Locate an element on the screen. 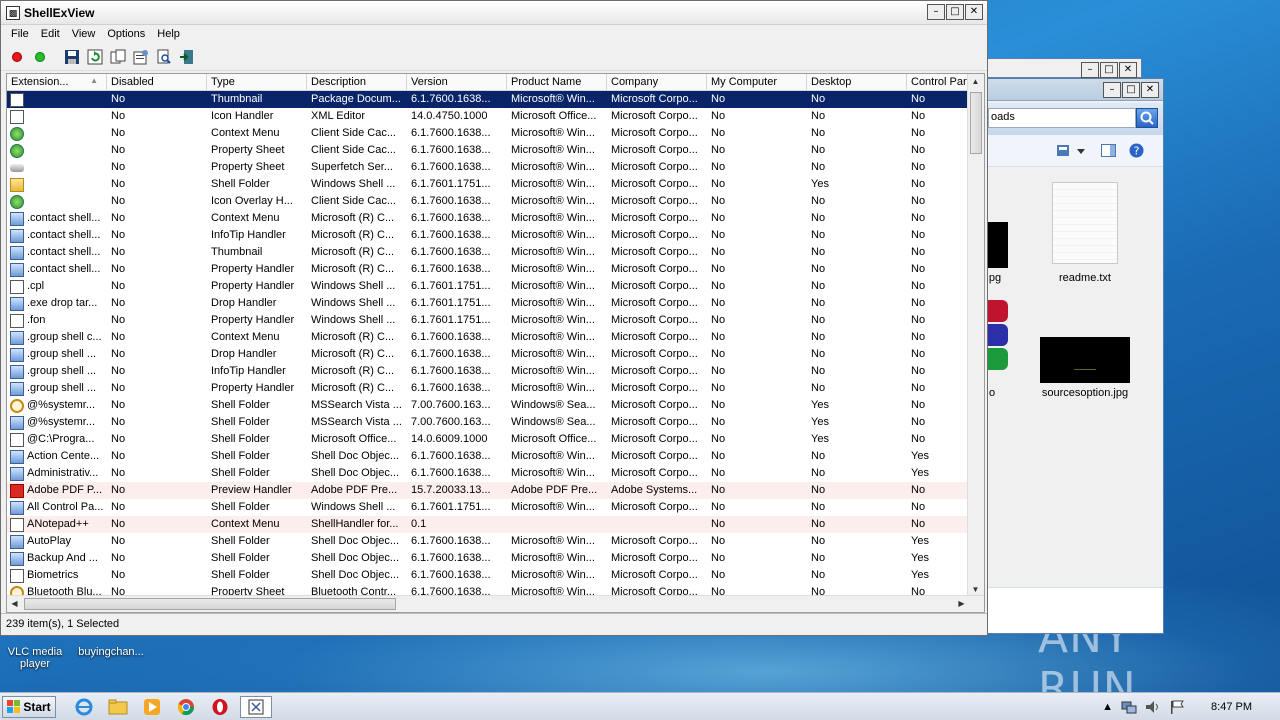 The height and width of the screenshot is (720, 1280). taskbar-shellexview is located at coordinates (256, 706).